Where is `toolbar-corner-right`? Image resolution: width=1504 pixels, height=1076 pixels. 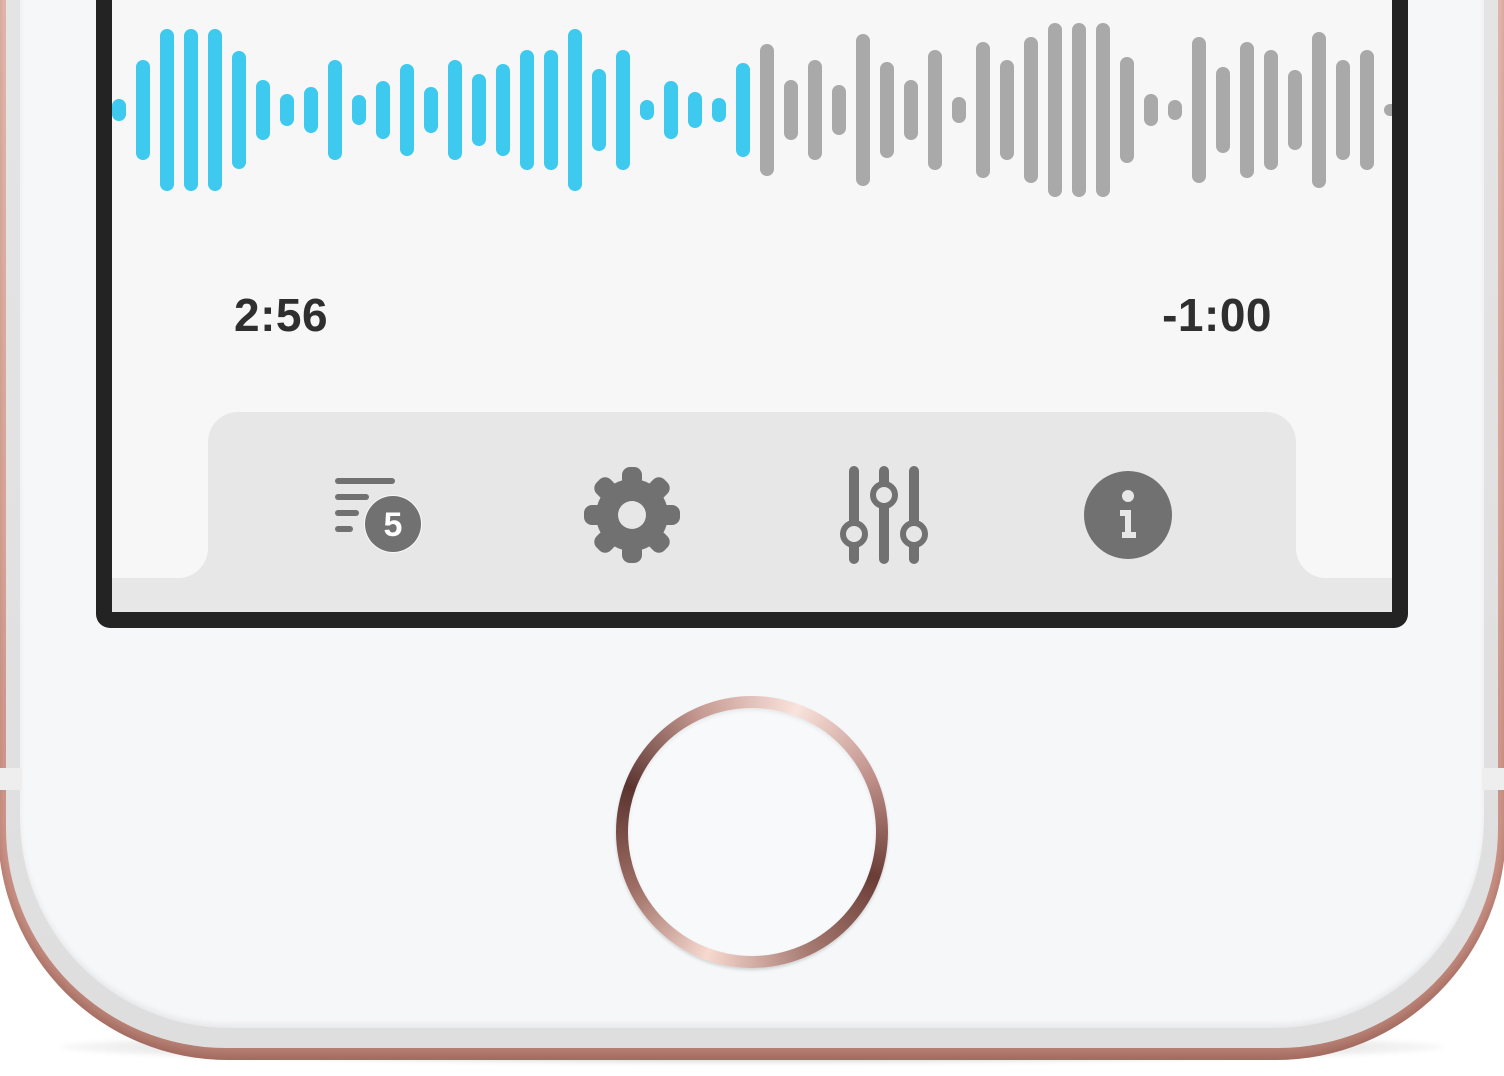 toolbar-corner-right is located at coordinates (1326, 548).